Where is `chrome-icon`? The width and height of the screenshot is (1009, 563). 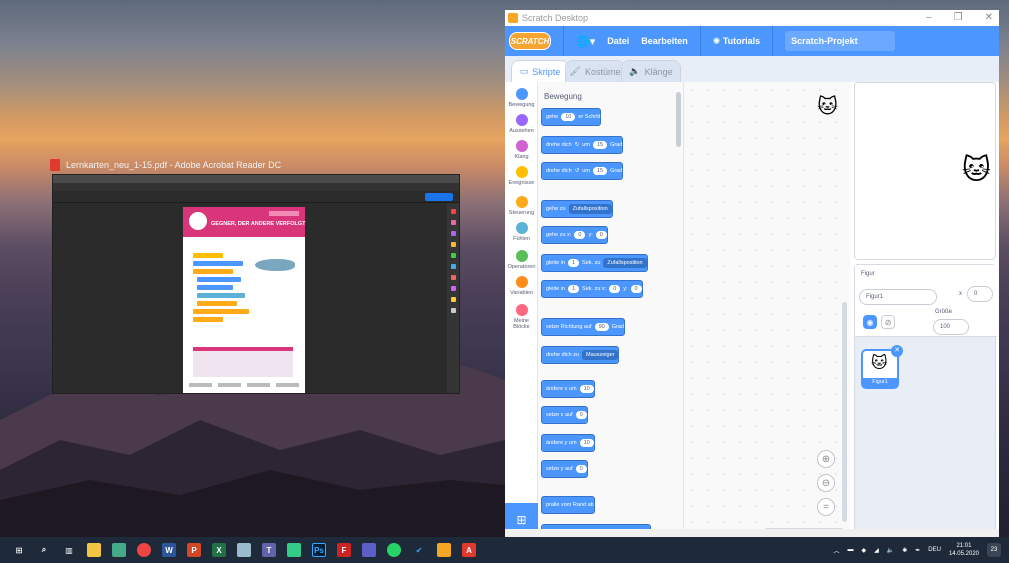
chrome-icon is located at coordinates (144, 550).